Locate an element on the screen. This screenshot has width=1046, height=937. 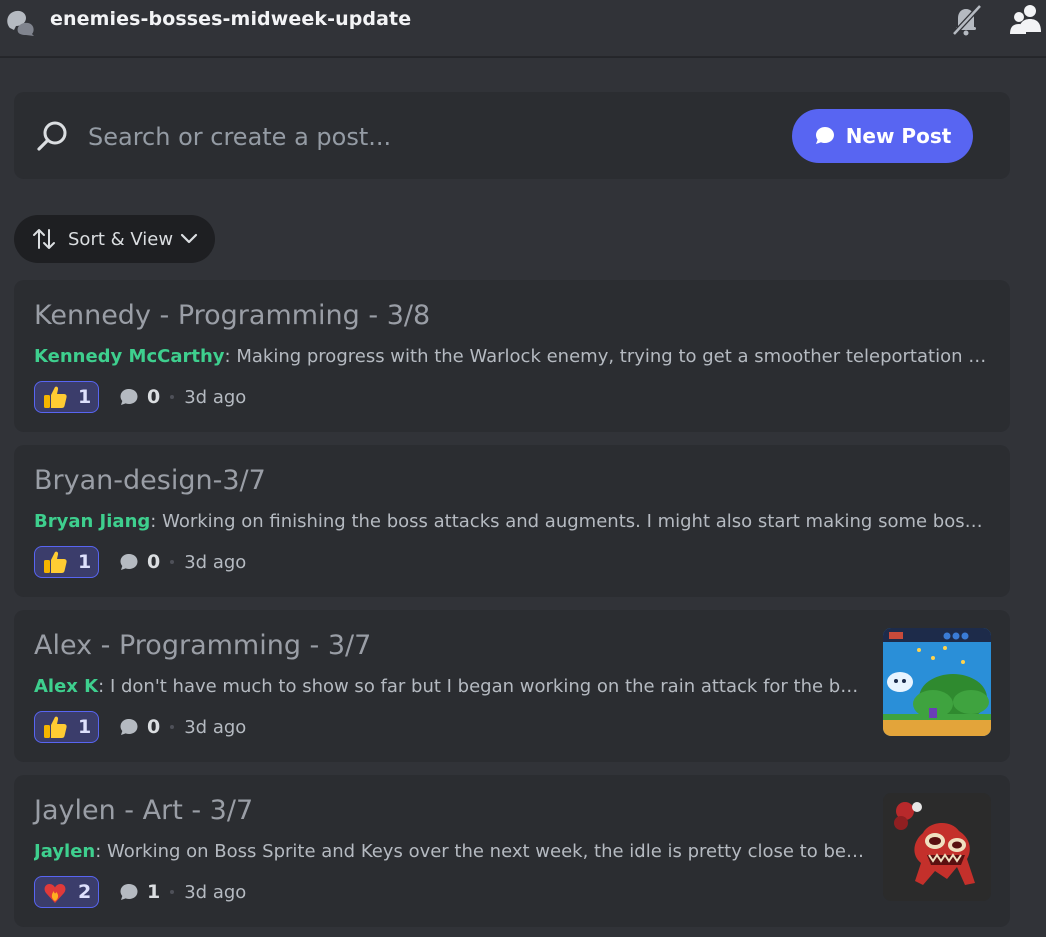
sort-view-button: Sort & View is located at coordinates (114, 239).